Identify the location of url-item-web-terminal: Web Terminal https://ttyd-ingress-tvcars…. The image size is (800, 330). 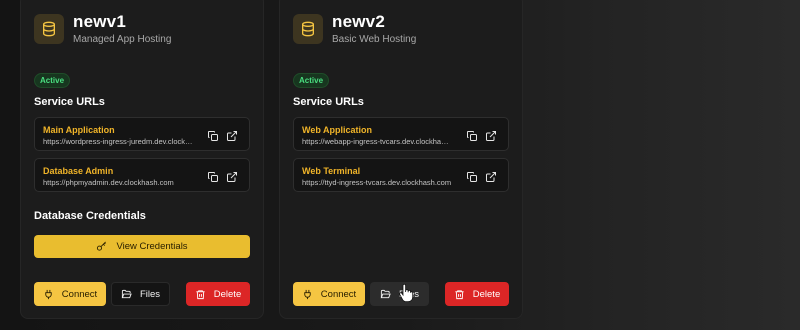
(401, 175).